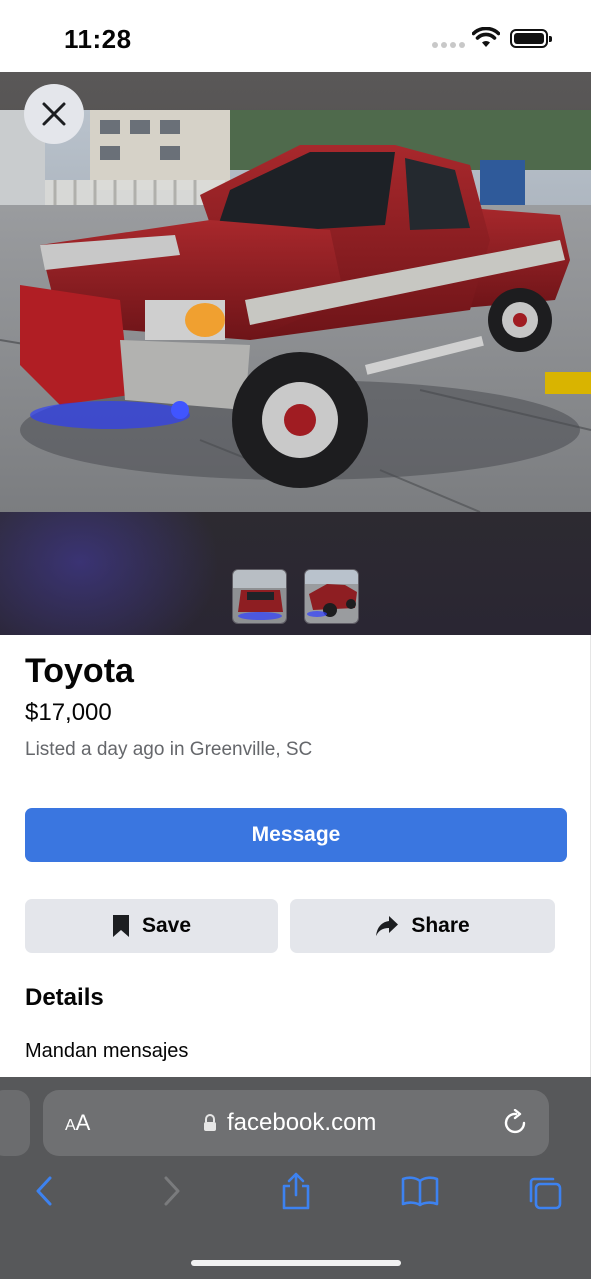  I want to click on share-sheet-icon, so click(296, 1191).